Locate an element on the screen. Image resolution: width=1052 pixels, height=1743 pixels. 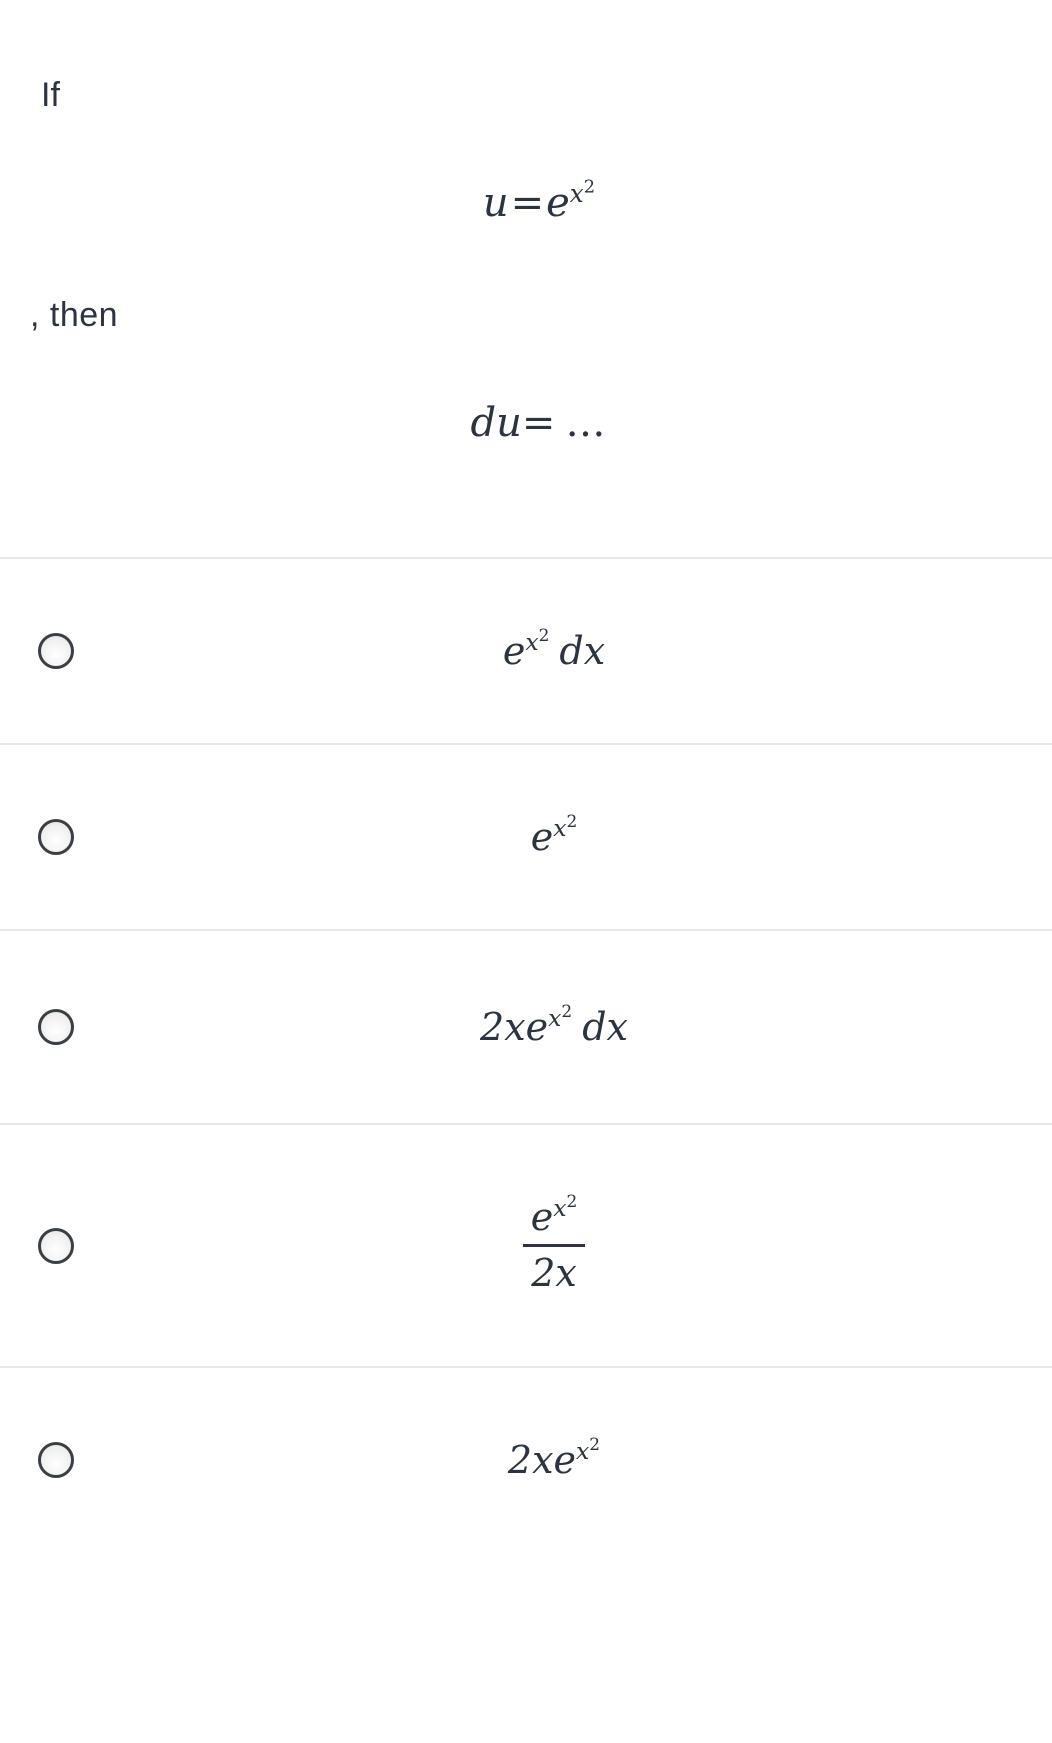
radio-button-option-d is located at coordinates (56, 1245).